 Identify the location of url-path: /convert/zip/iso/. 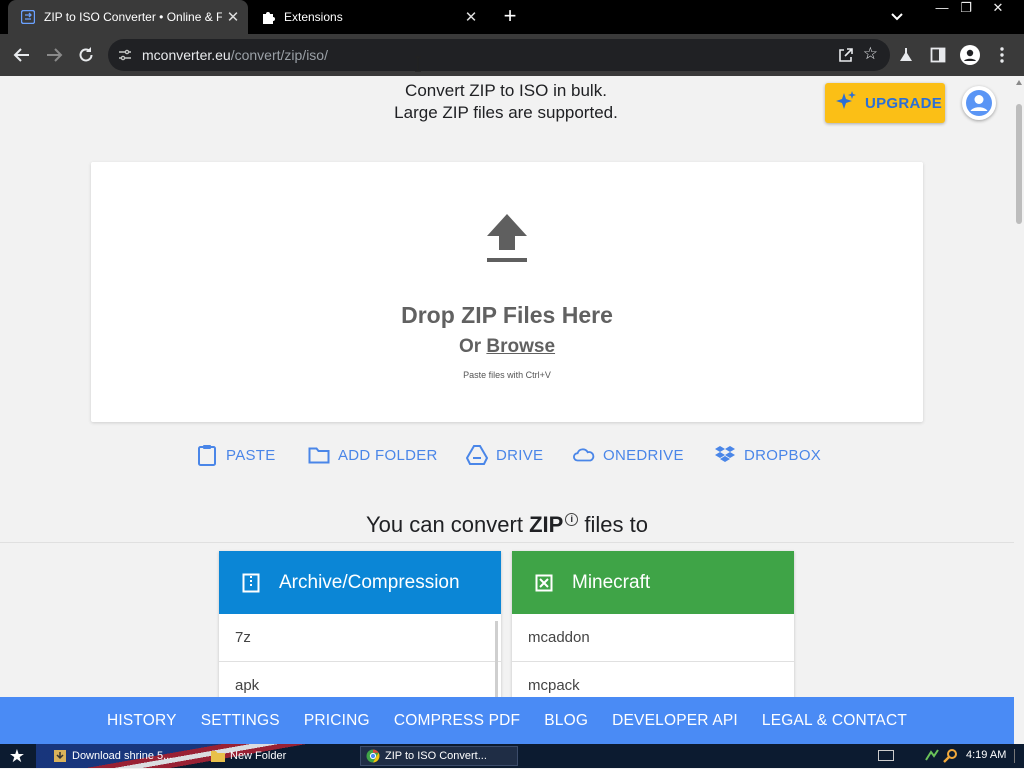
(279, 55).